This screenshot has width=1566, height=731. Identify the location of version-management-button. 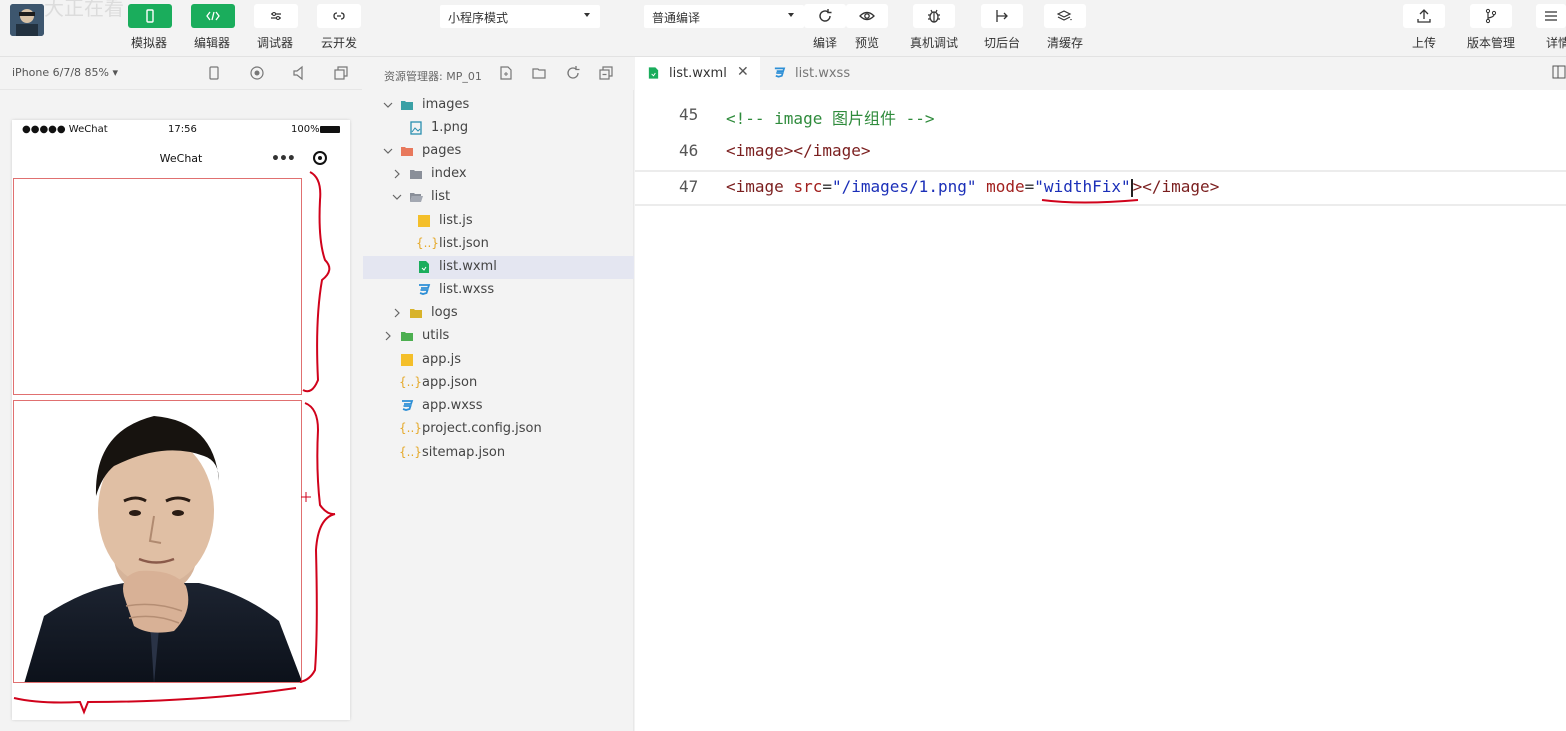
(1491, 16).